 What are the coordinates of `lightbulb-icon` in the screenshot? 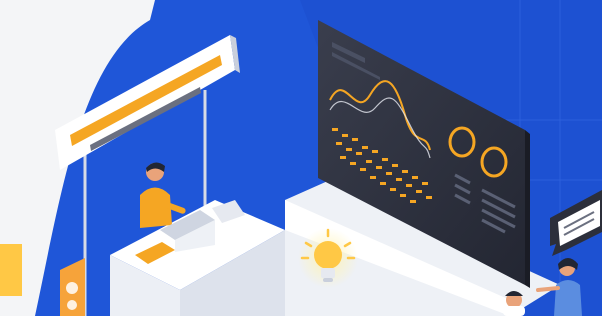 It's located at (328, 258).